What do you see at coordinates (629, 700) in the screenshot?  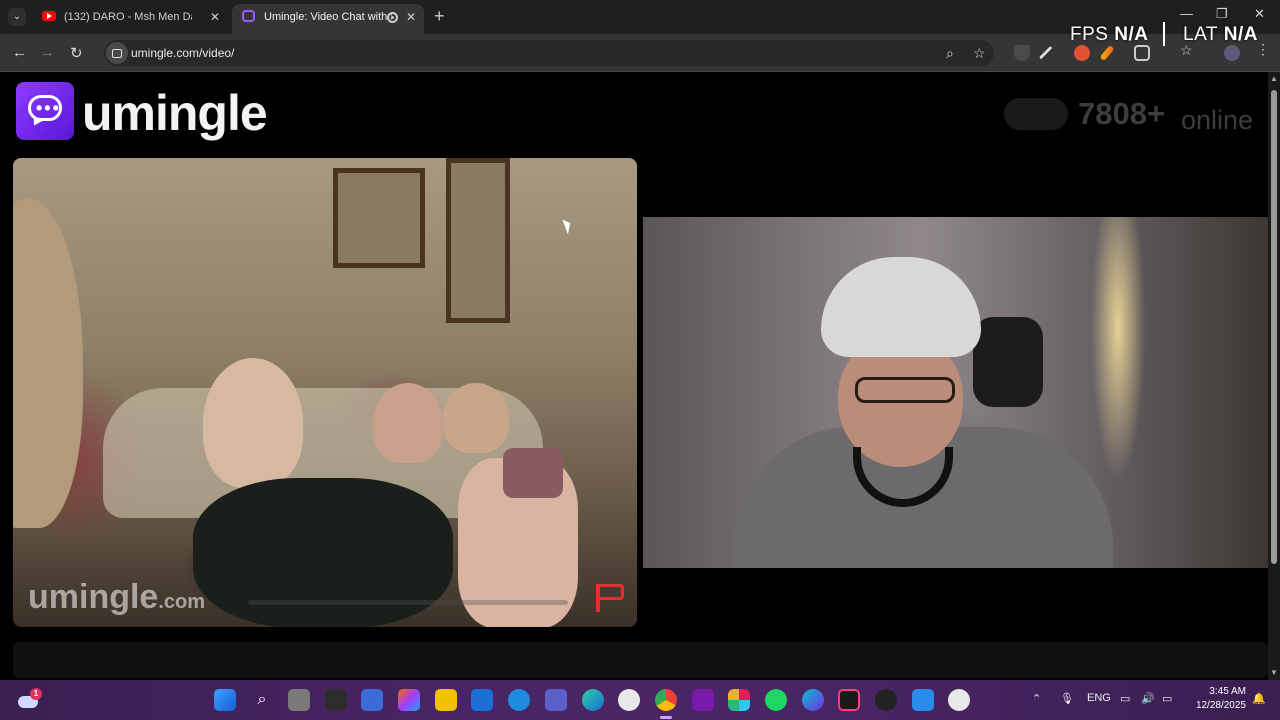 I see `clock-app-icon` at bounding box center [629, 700].